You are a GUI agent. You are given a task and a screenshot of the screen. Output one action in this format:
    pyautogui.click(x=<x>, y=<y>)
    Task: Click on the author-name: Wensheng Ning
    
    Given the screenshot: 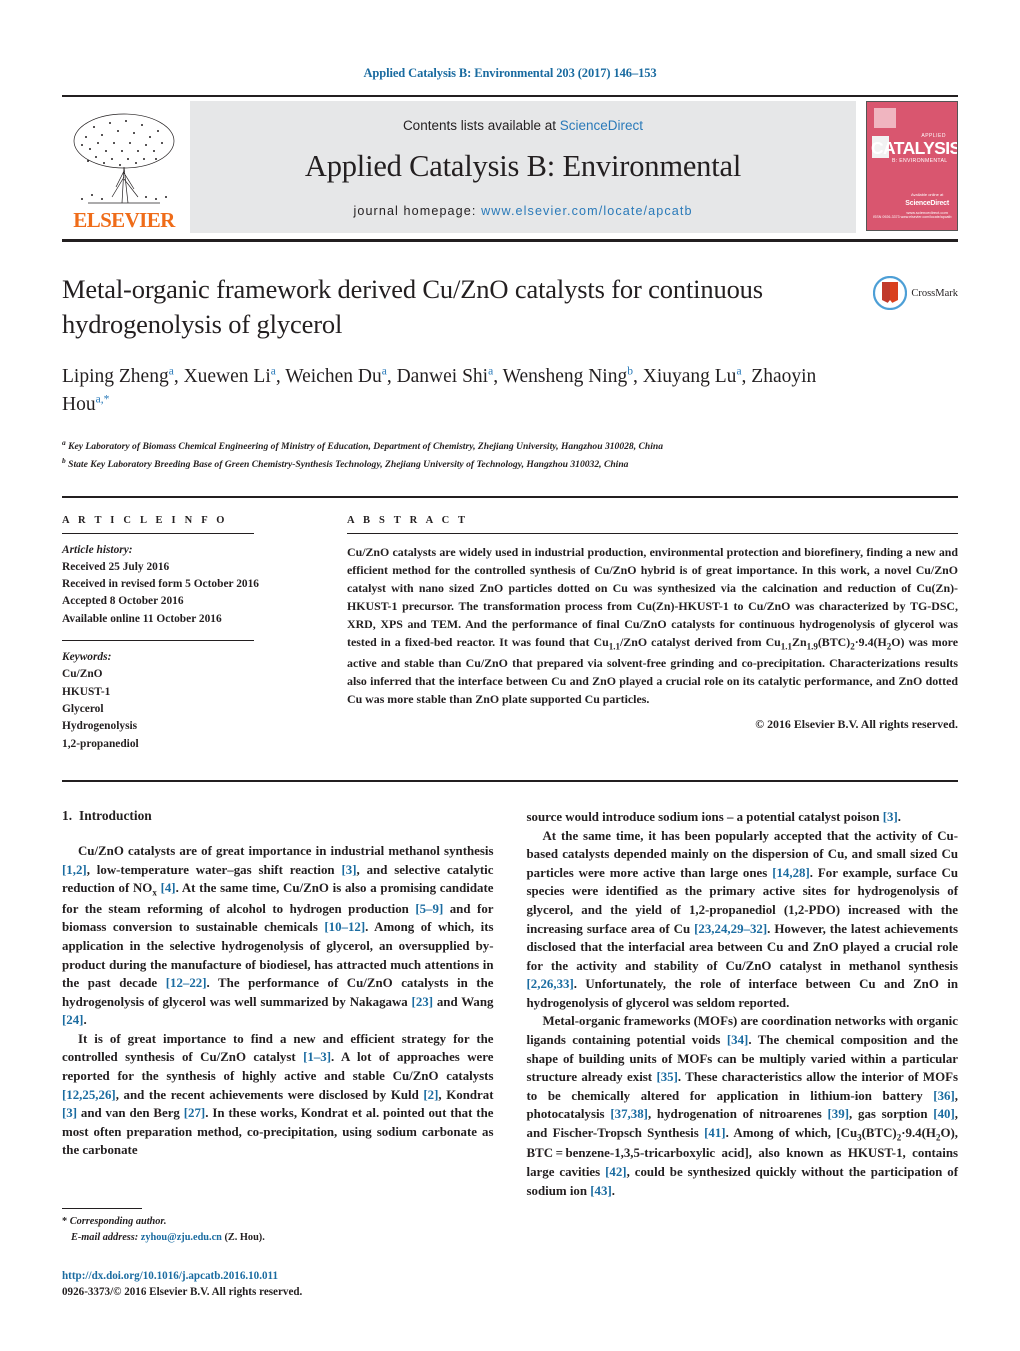 What is the action you would take?
    pyautogui.click(x=565, y=376)
    